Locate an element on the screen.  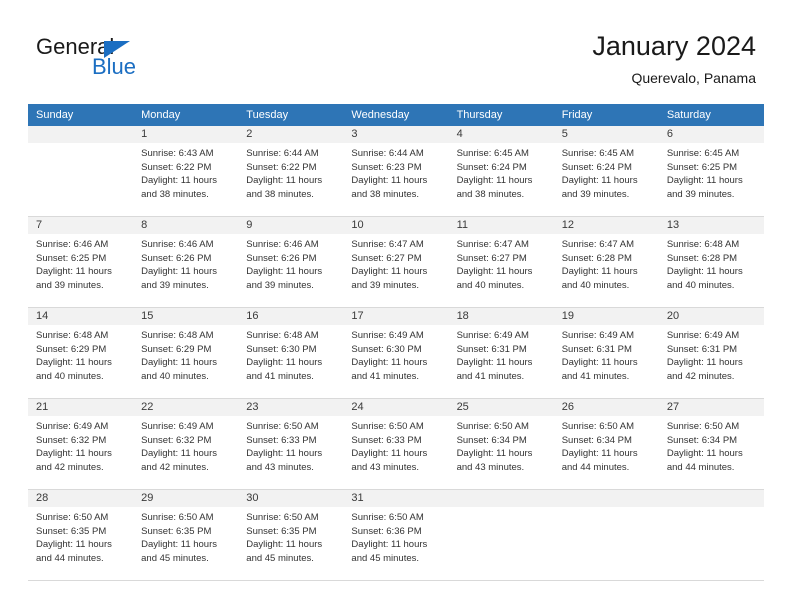
day-number: 28 is located at coordinates (81, 498).